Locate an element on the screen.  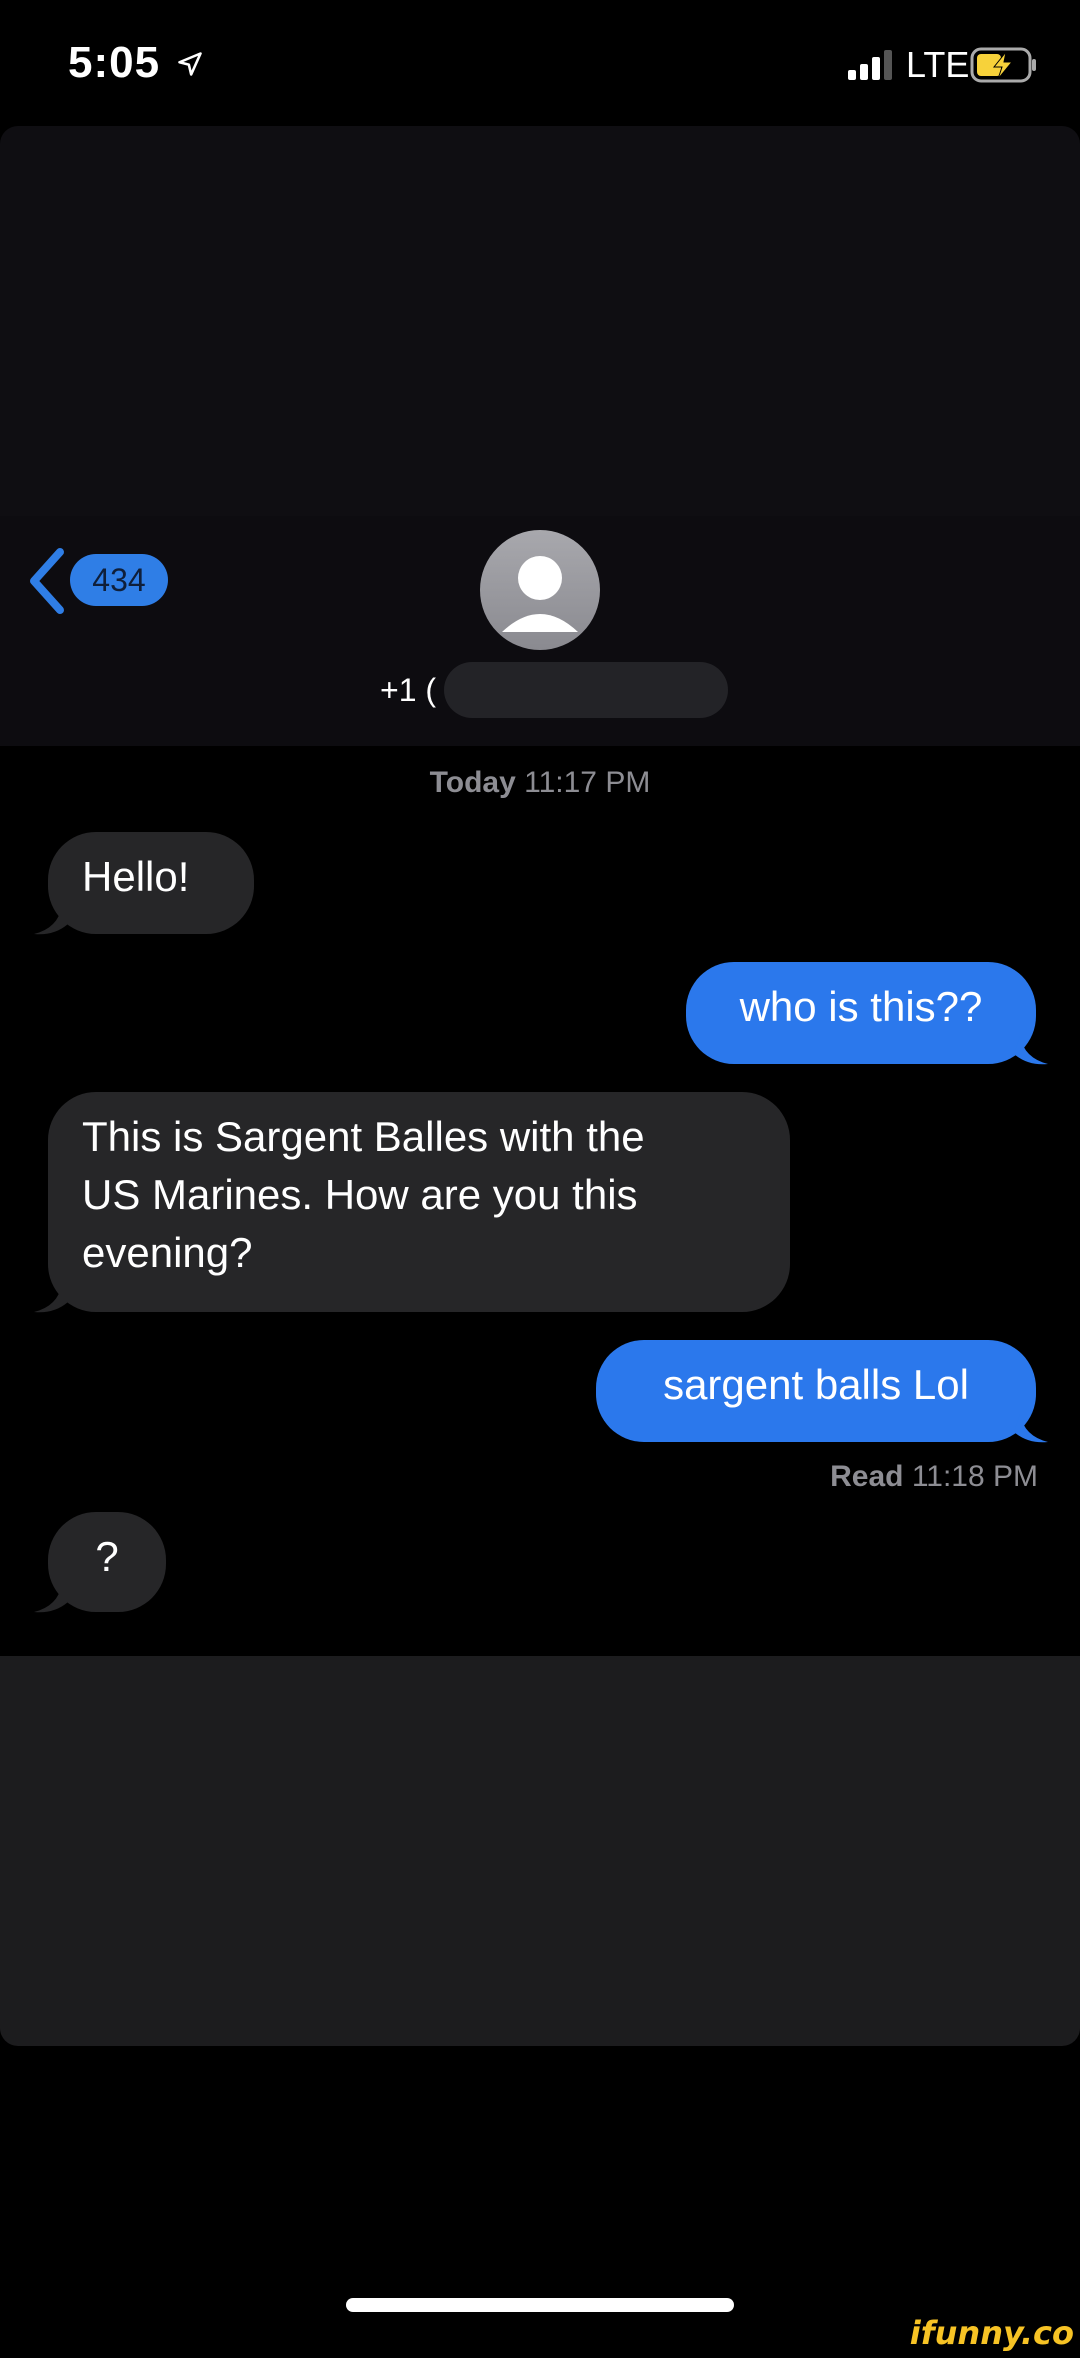
contact-avatar is located at coordinates (540, 590).